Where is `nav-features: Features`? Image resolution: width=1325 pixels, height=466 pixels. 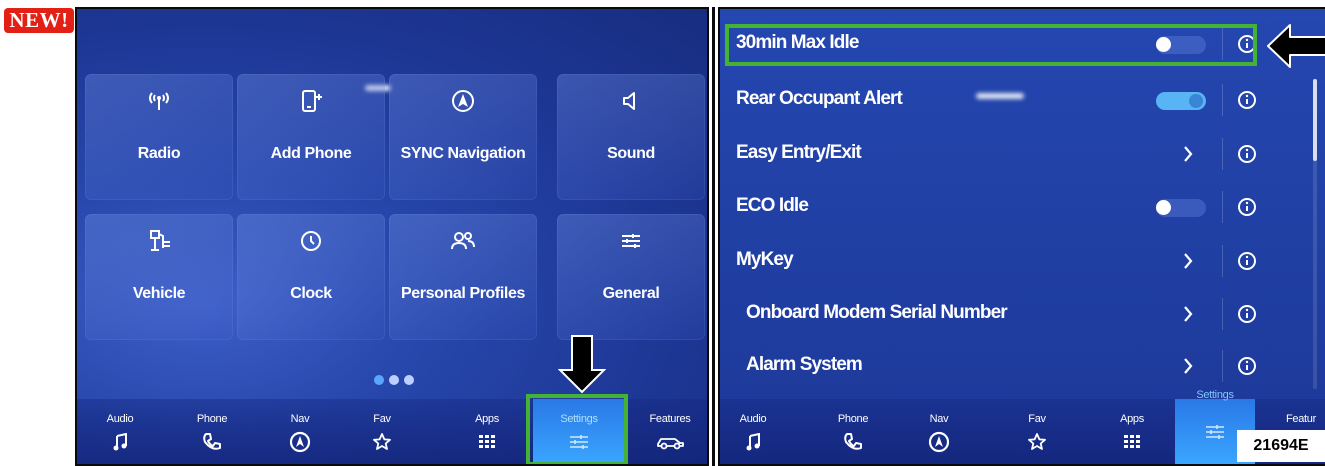 nav-features: Features is located at coordinates (670, 431).